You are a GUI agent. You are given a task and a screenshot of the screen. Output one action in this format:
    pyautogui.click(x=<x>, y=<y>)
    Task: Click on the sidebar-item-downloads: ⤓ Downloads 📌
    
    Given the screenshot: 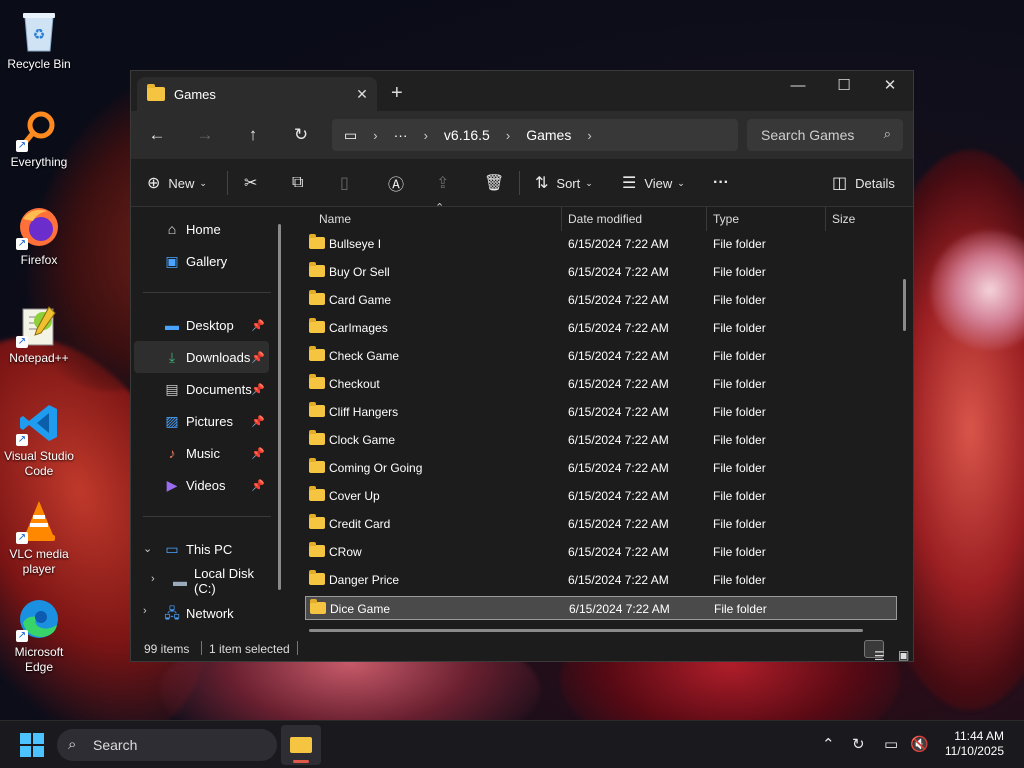 What is the action you would take?
    pyautogui.click(x=201, y=357)
    